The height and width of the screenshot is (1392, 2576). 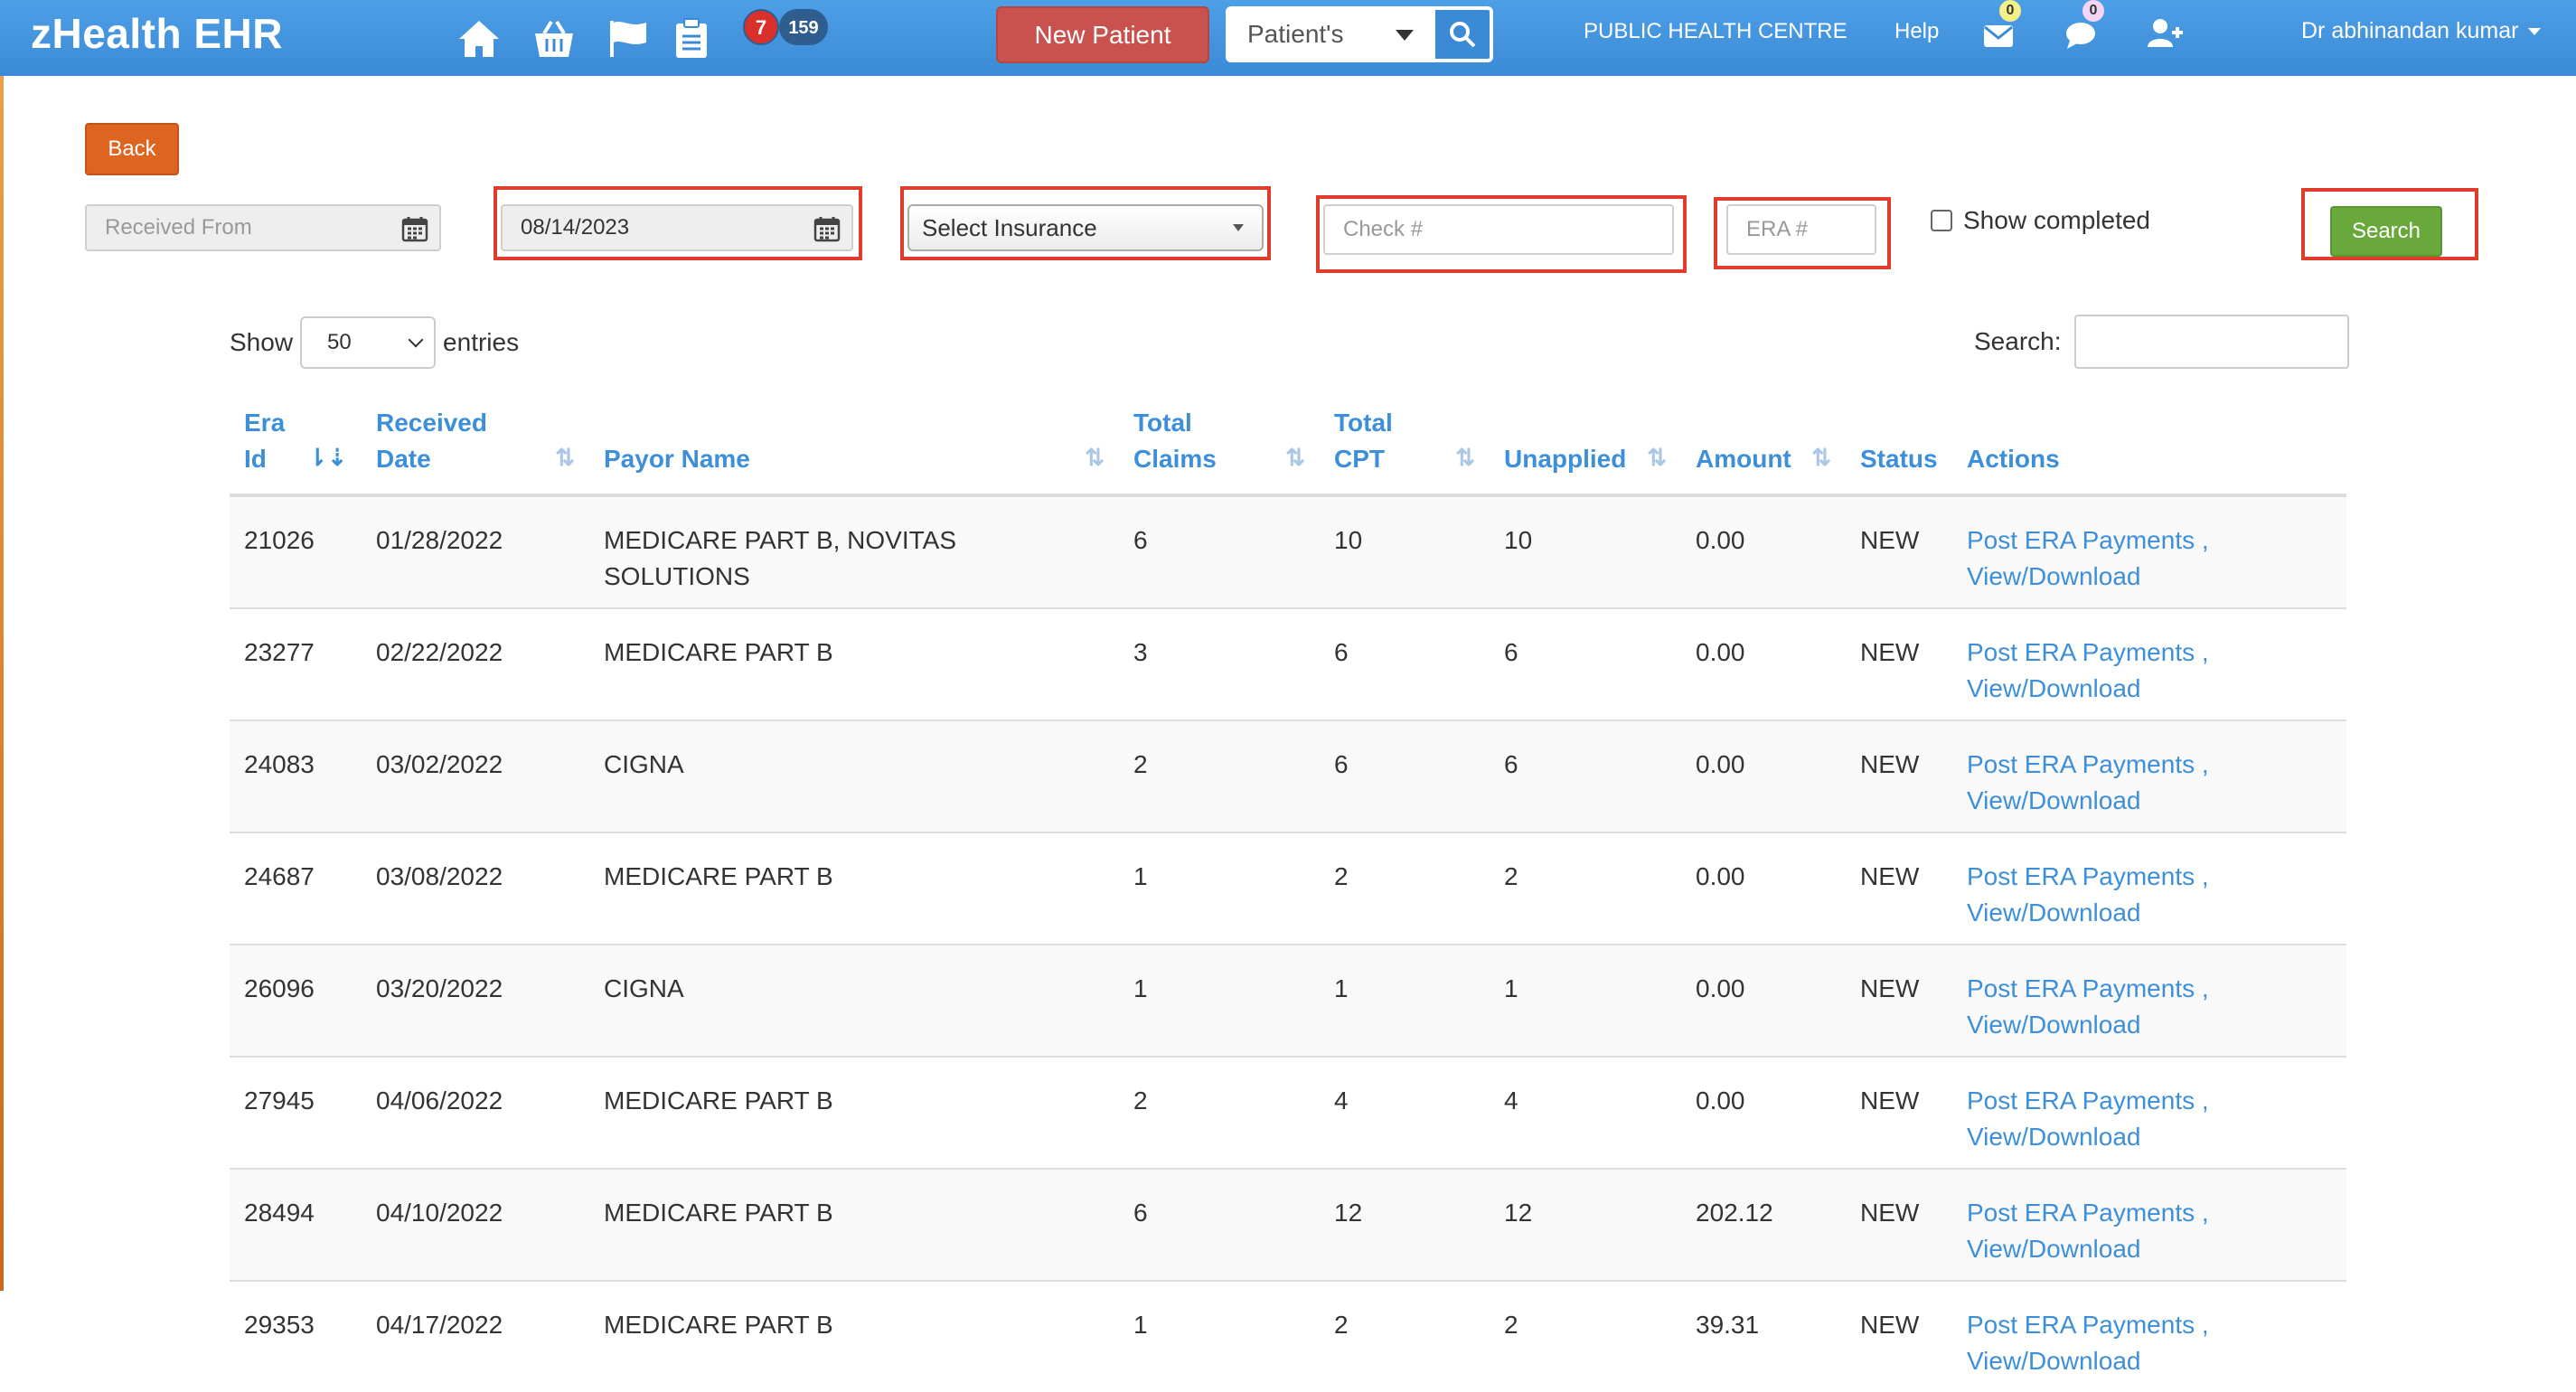 I want to click on back-button: Back, so click(x=132, y=149).